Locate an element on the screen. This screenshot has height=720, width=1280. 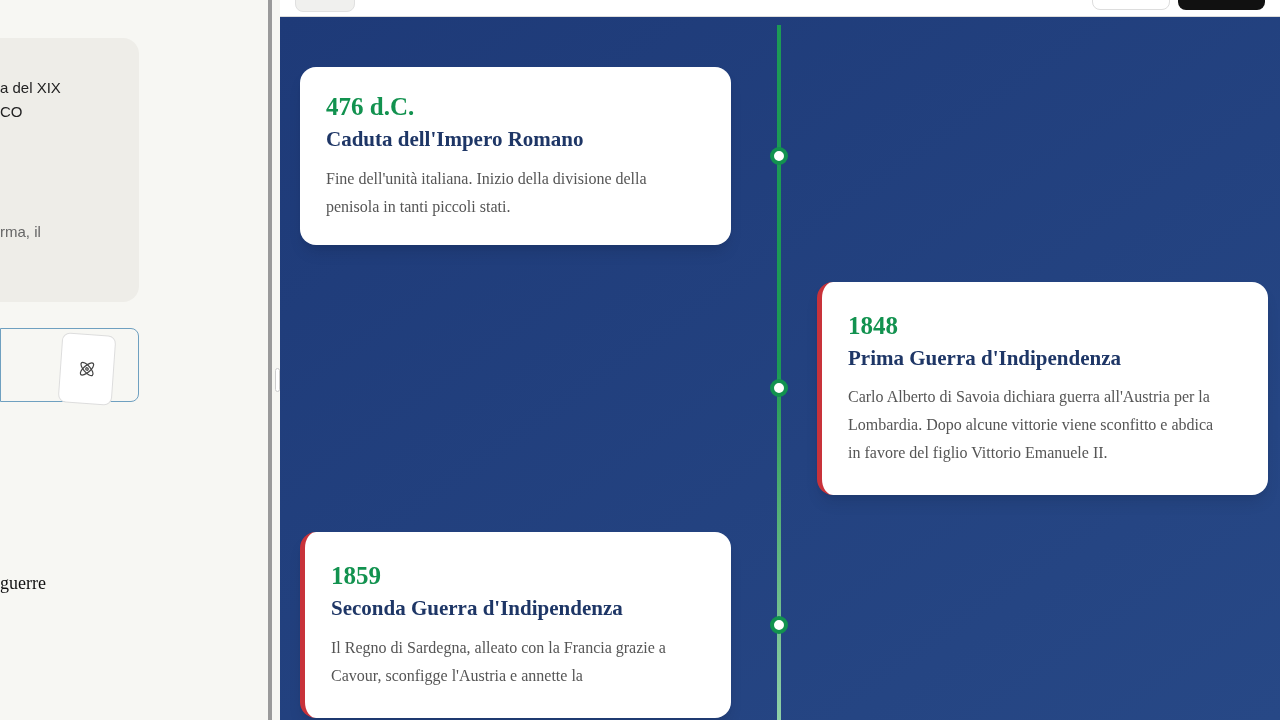
event-description: Fine dell'unità italiana. Inizio della divisione della penisola in tanti piccoli stati. is located at coordinates (487, 193).